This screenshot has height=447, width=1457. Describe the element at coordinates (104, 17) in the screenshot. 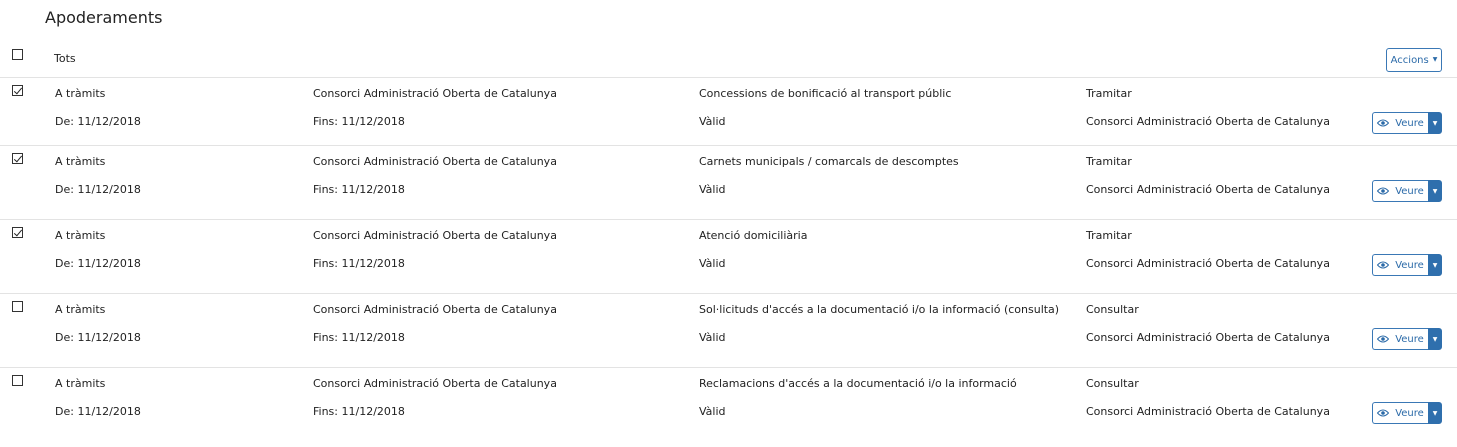

I see `page-title: Apoderaments` at that location.